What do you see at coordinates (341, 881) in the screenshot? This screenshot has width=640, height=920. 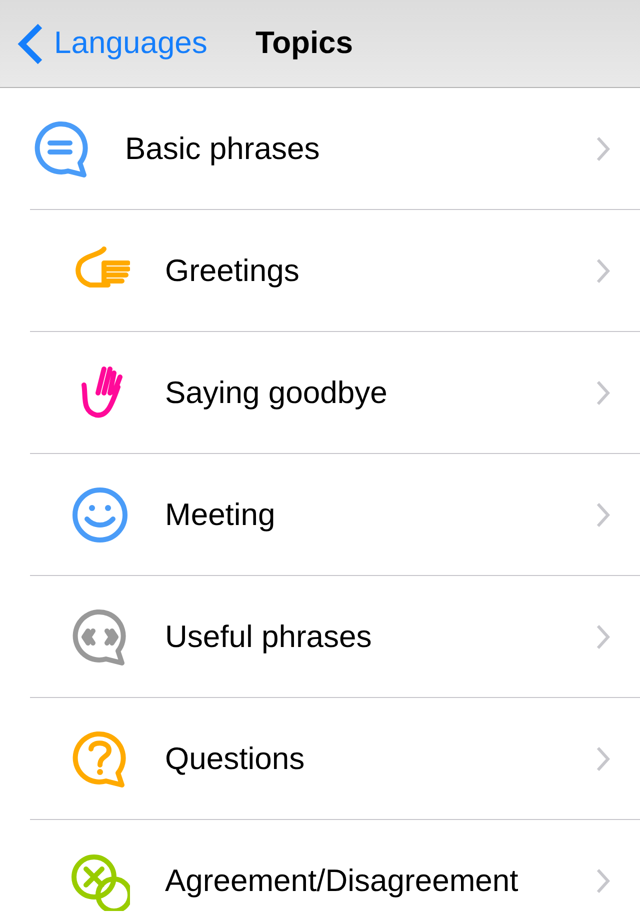 I see `topic-label: Agreement/Disagreement` at bounding box center [341, 881].